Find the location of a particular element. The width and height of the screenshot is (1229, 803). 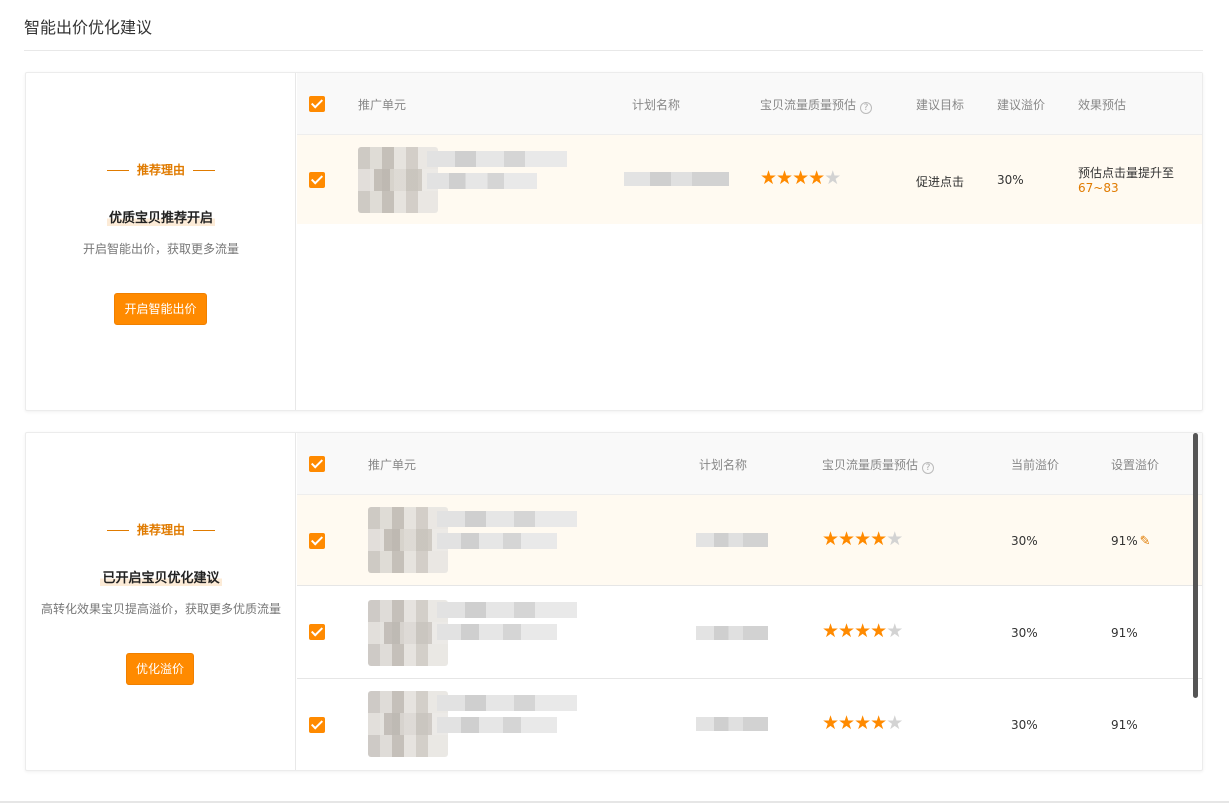

title-divider is located at coordinates (613, 50).